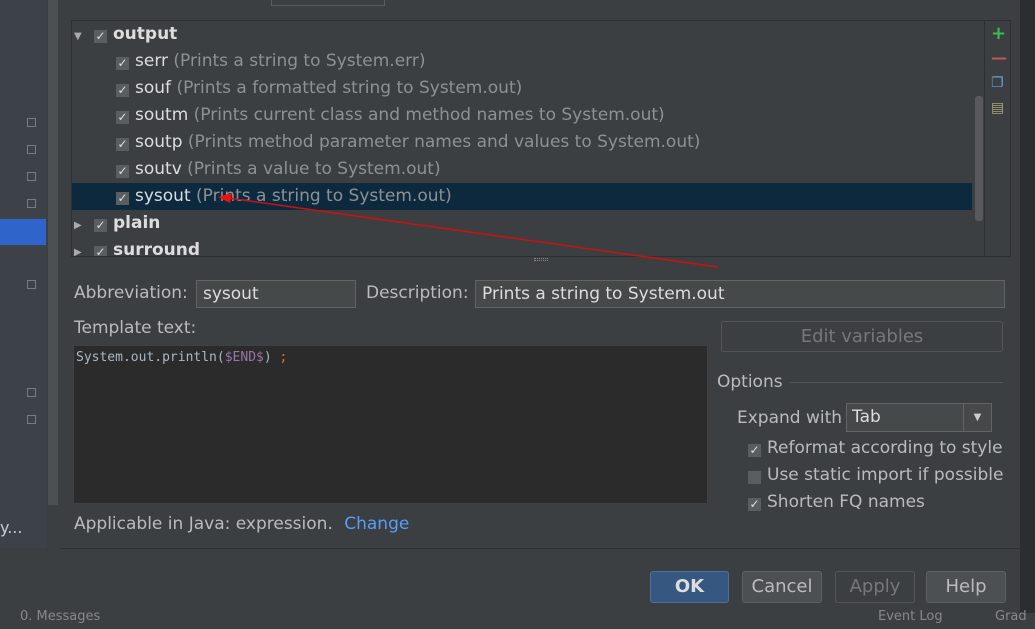 The height and width of the screenshot is (629, 1035). What do you see at coordinates (740, 294) in the screenshot?
I see `description-input: Prints a string to System.out` at bounding box center [740, 294].